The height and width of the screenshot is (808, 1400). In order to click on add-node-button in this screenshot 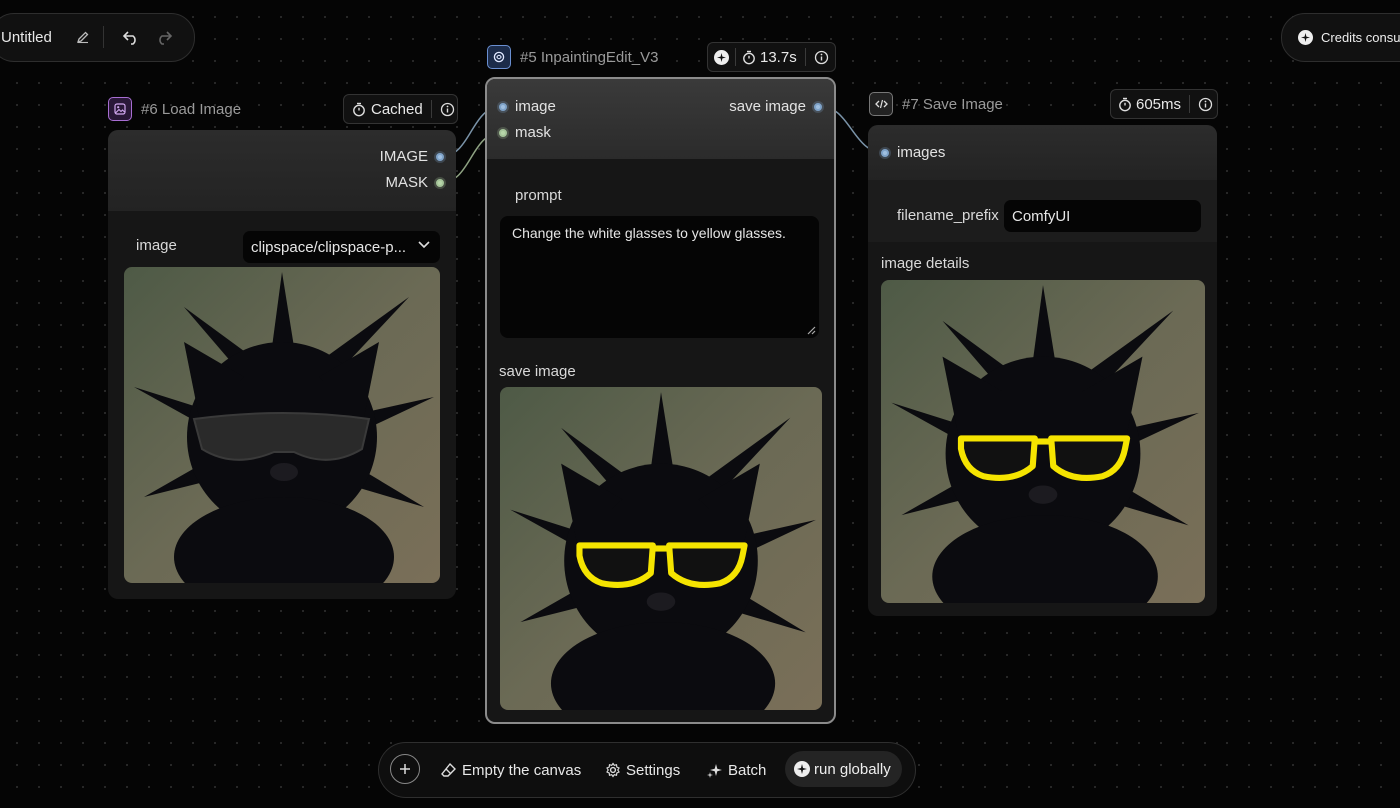, I will do `click(405, 769)`.